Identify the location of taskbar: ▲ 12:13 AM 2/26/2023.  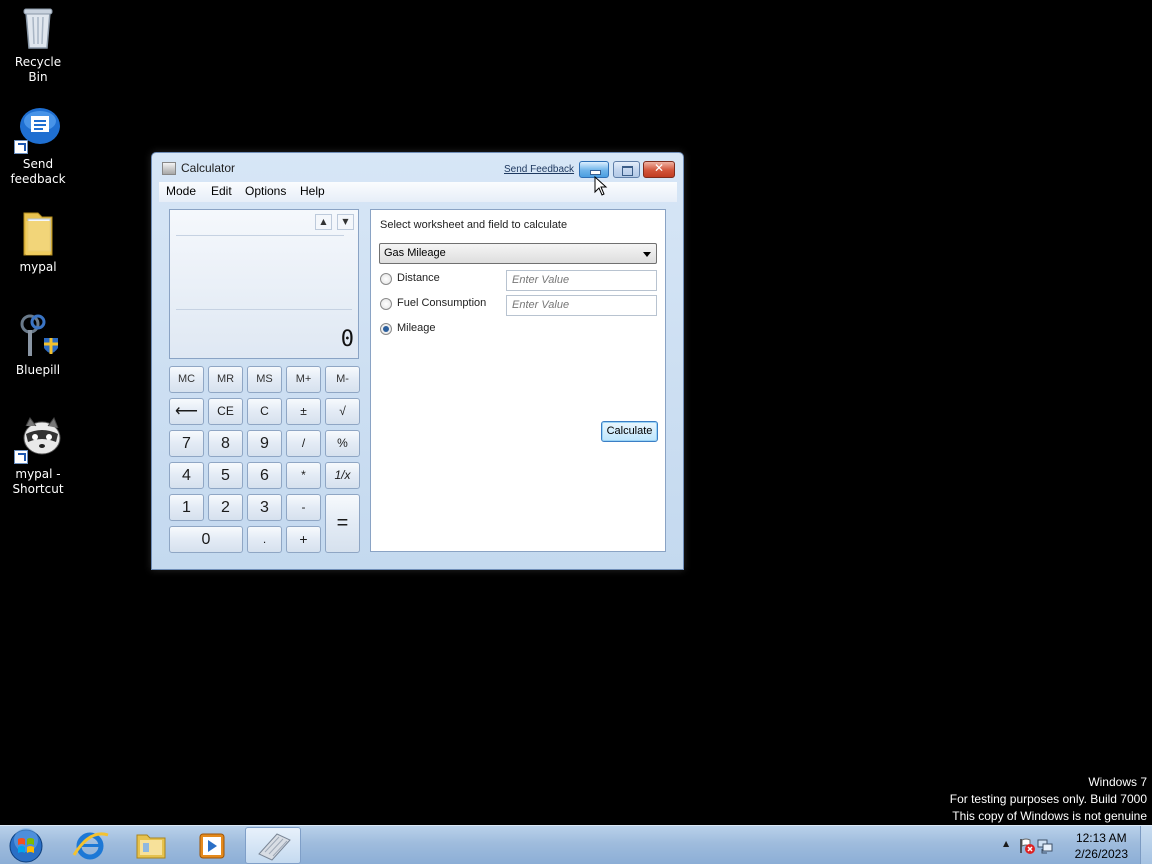
(576, 844).